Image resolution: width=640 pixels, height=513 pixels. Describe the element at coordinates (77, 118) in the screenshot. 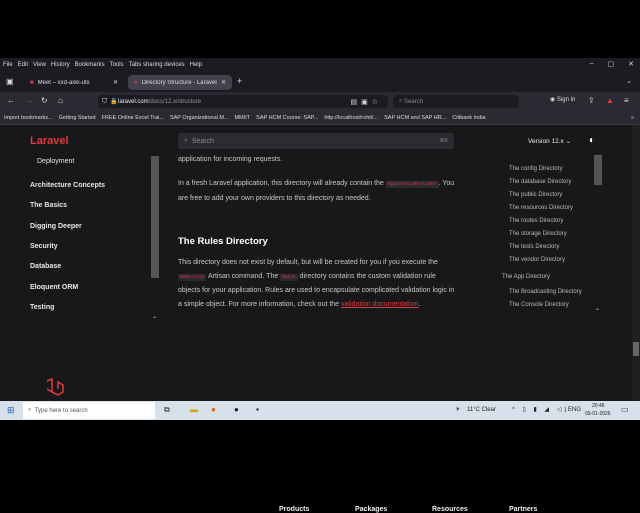

I see `bookmark-item: Getting Started` at that location.